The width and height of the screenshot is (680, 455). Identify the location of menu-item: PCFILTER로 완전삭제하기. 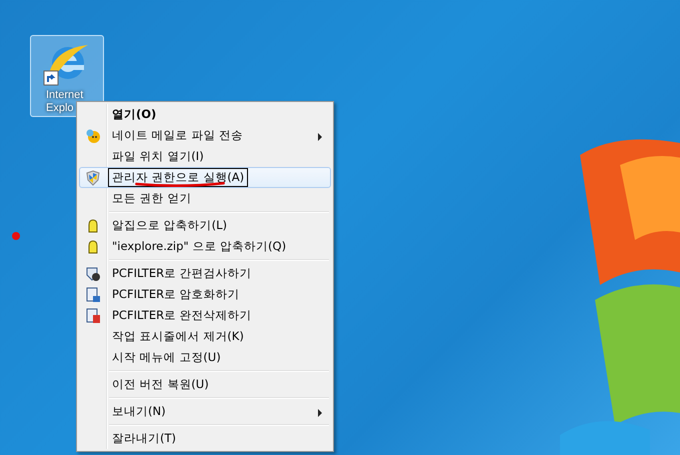
(205, 315).